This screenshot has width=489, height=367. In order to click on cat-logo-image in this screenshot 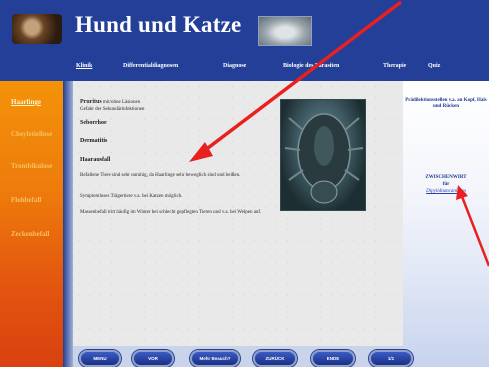, I will do `click(285, 31)`.